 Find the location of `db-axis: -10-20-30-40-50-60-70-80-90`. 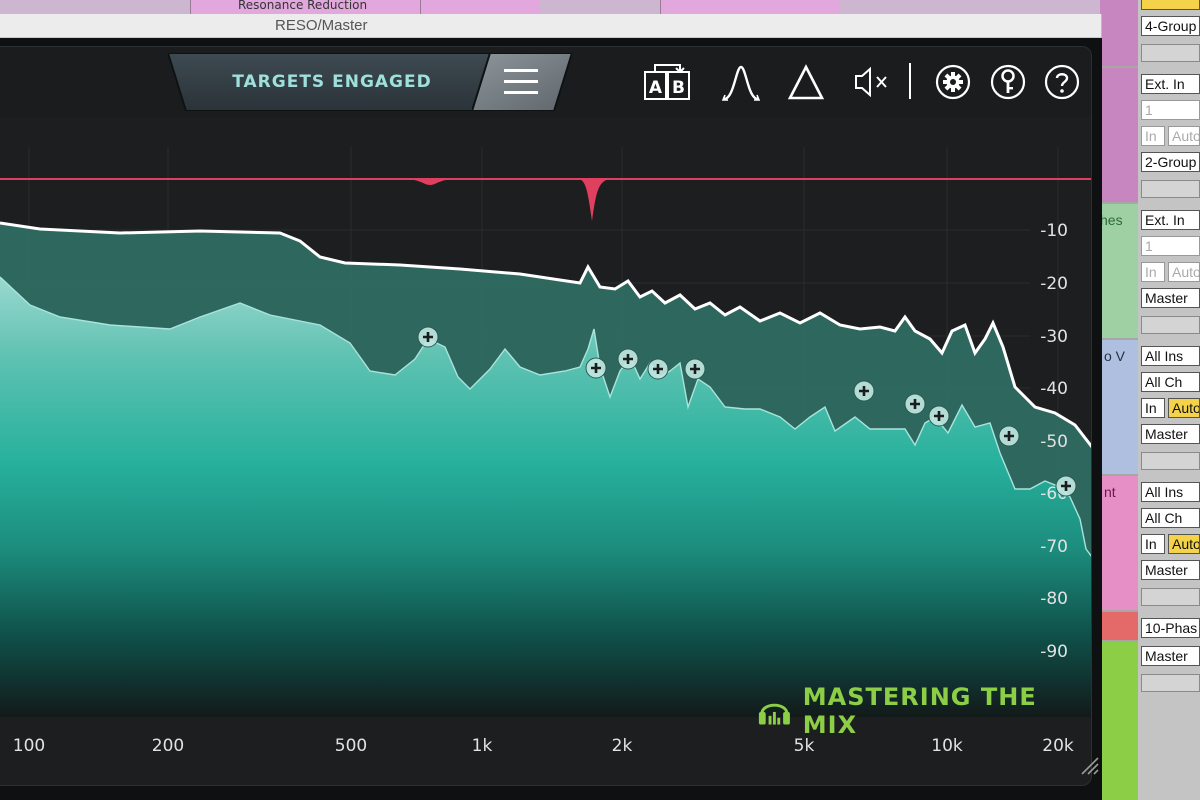

db-axis: -10-20-30-40-50-60-70-80-90 is located at coordinates (1054, 441).